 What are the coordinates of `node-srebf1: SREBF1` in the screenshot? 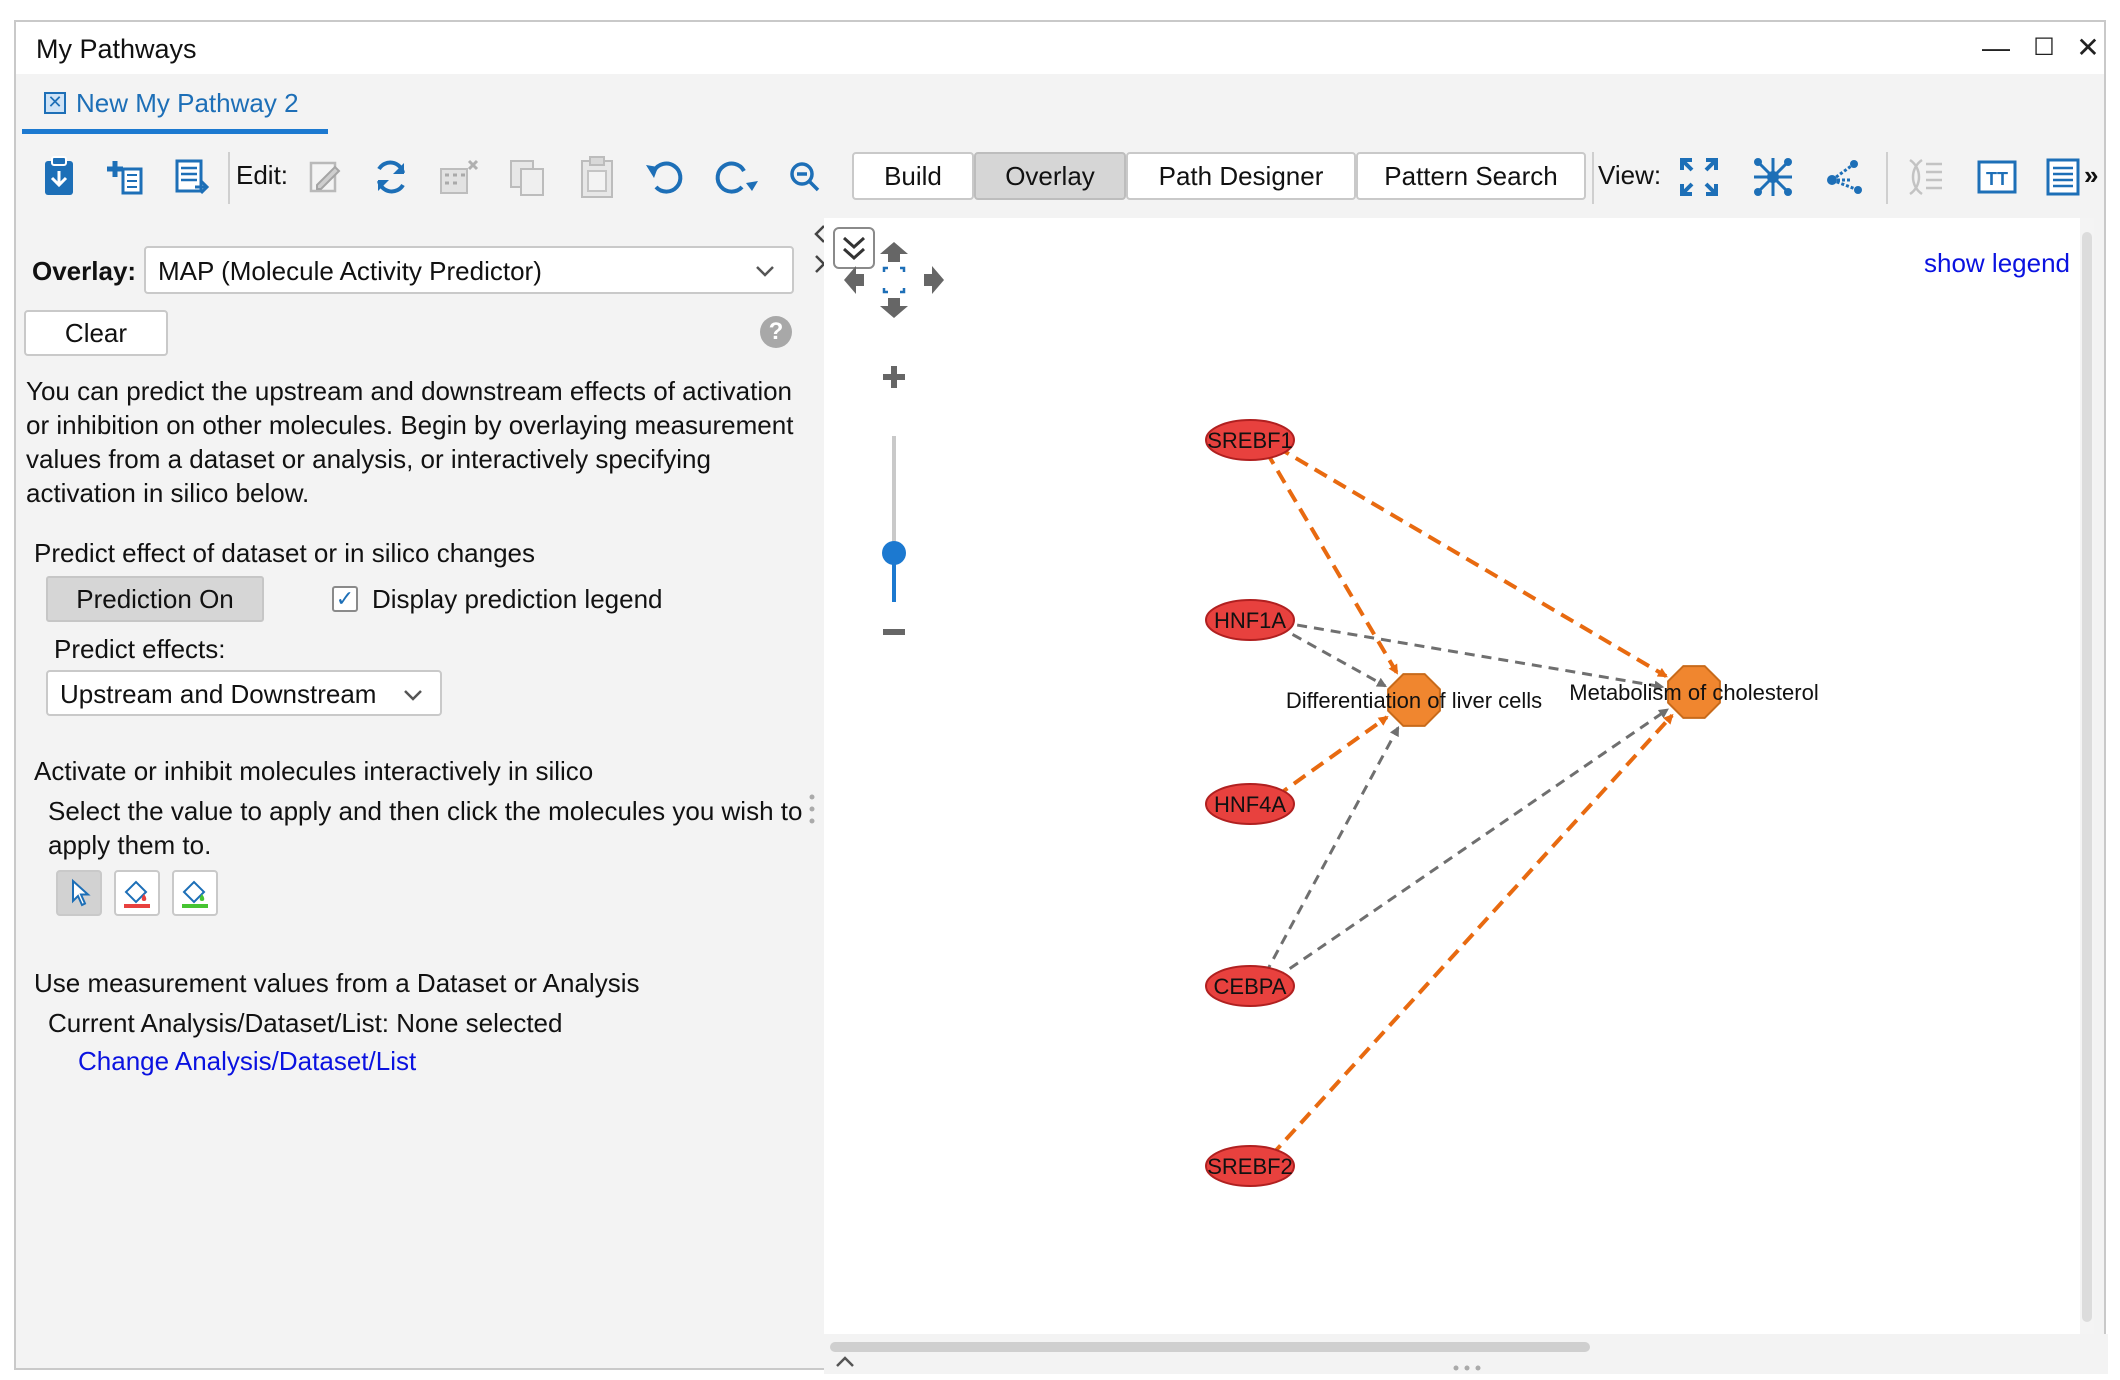 It's located at (1250, 440).